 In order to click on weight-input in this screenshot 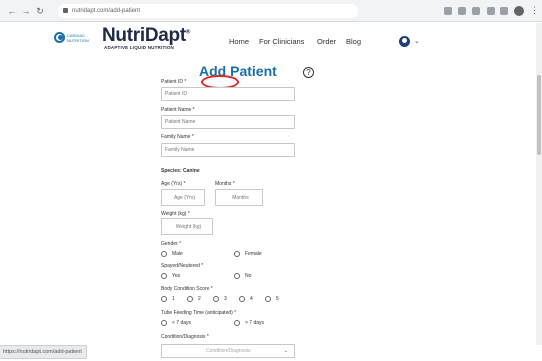, I will do `click(187, 226)`.